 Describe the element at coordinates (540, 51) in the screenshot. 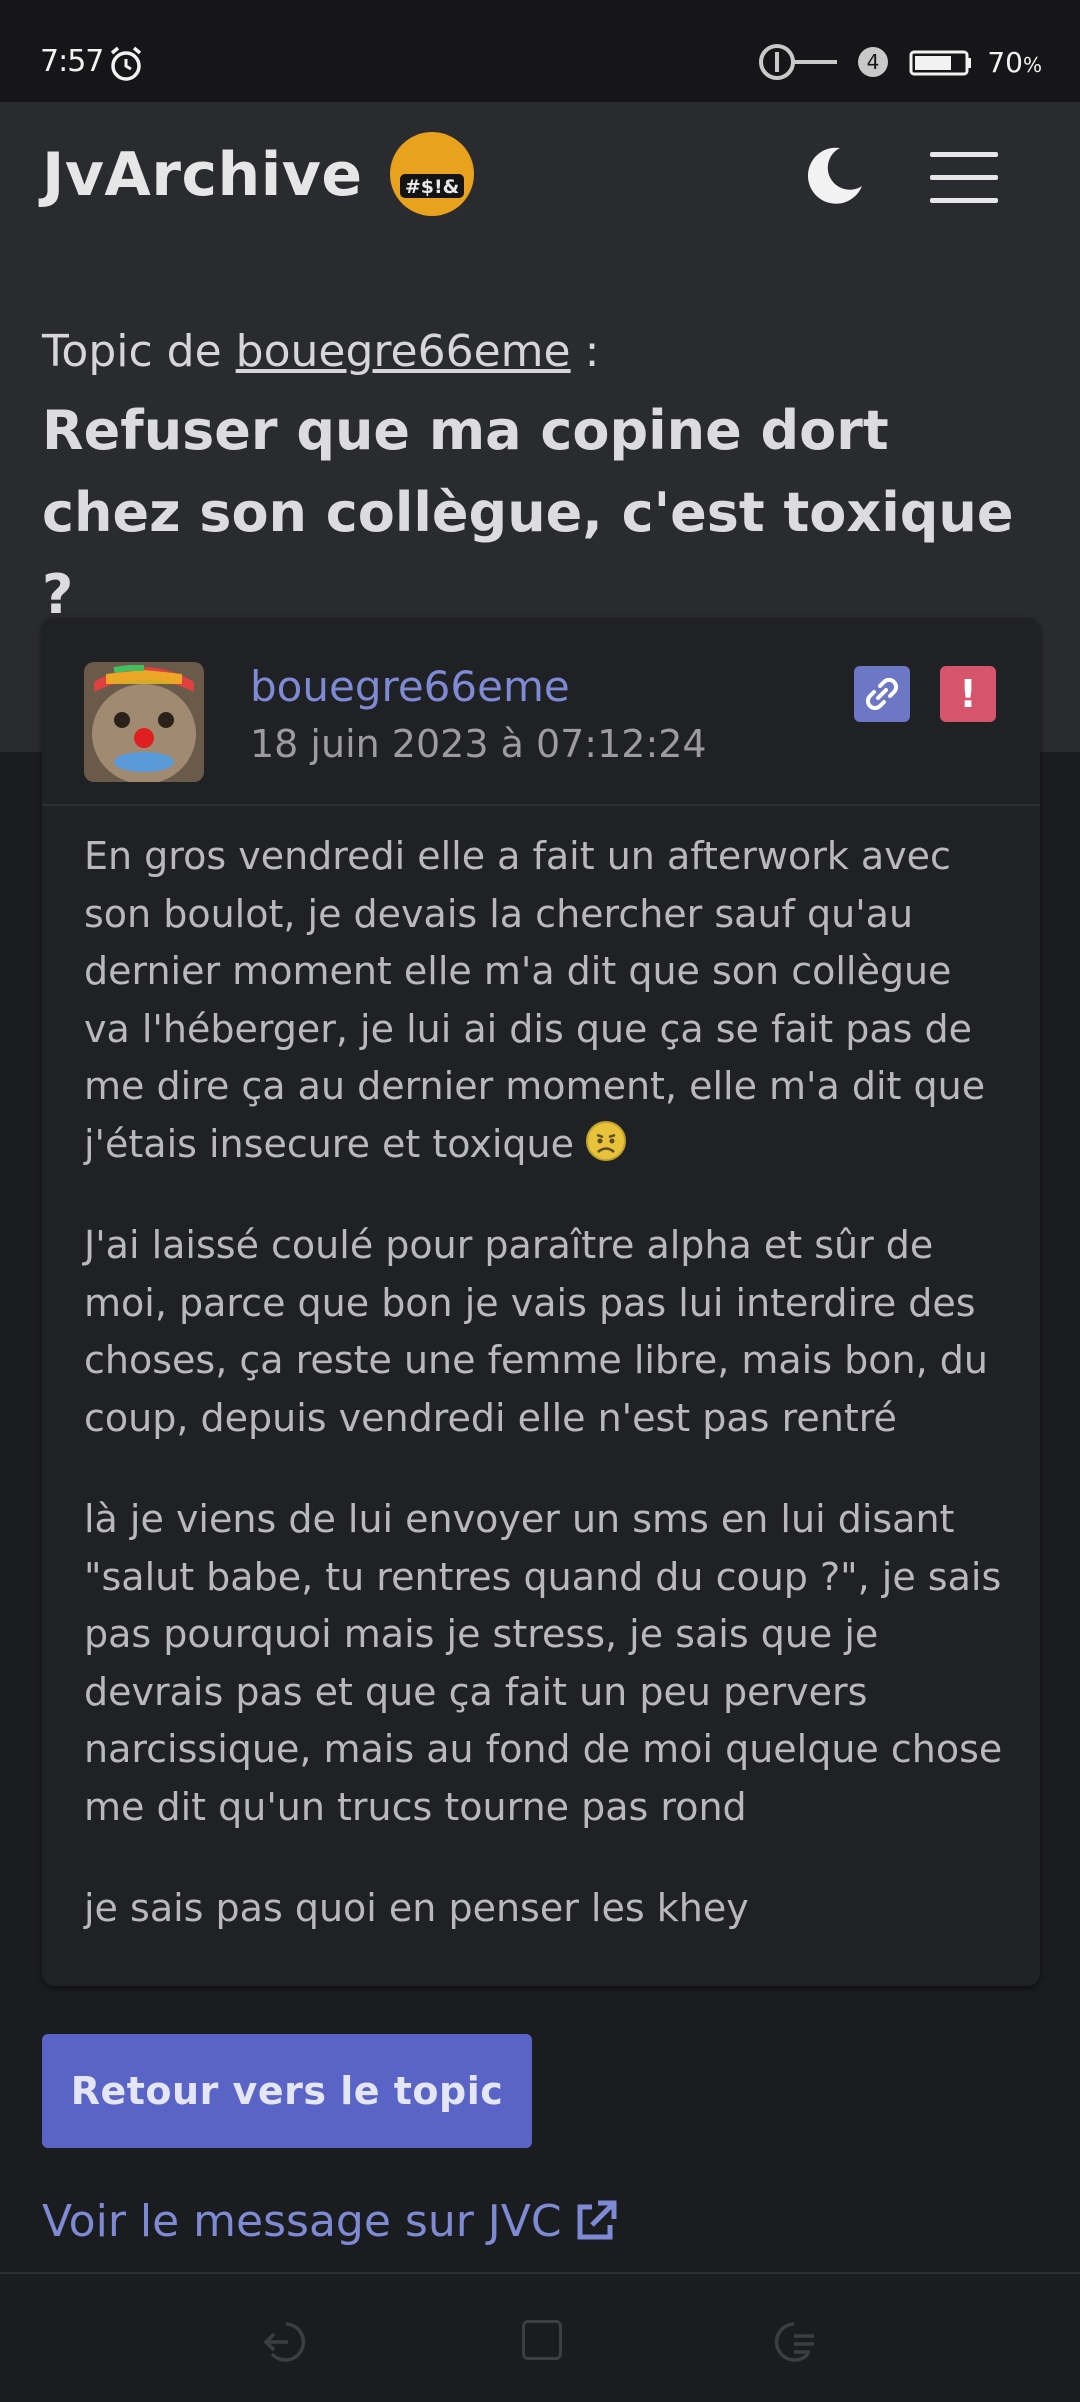

I see `status-bar: 7:57 4 70%` at that location.